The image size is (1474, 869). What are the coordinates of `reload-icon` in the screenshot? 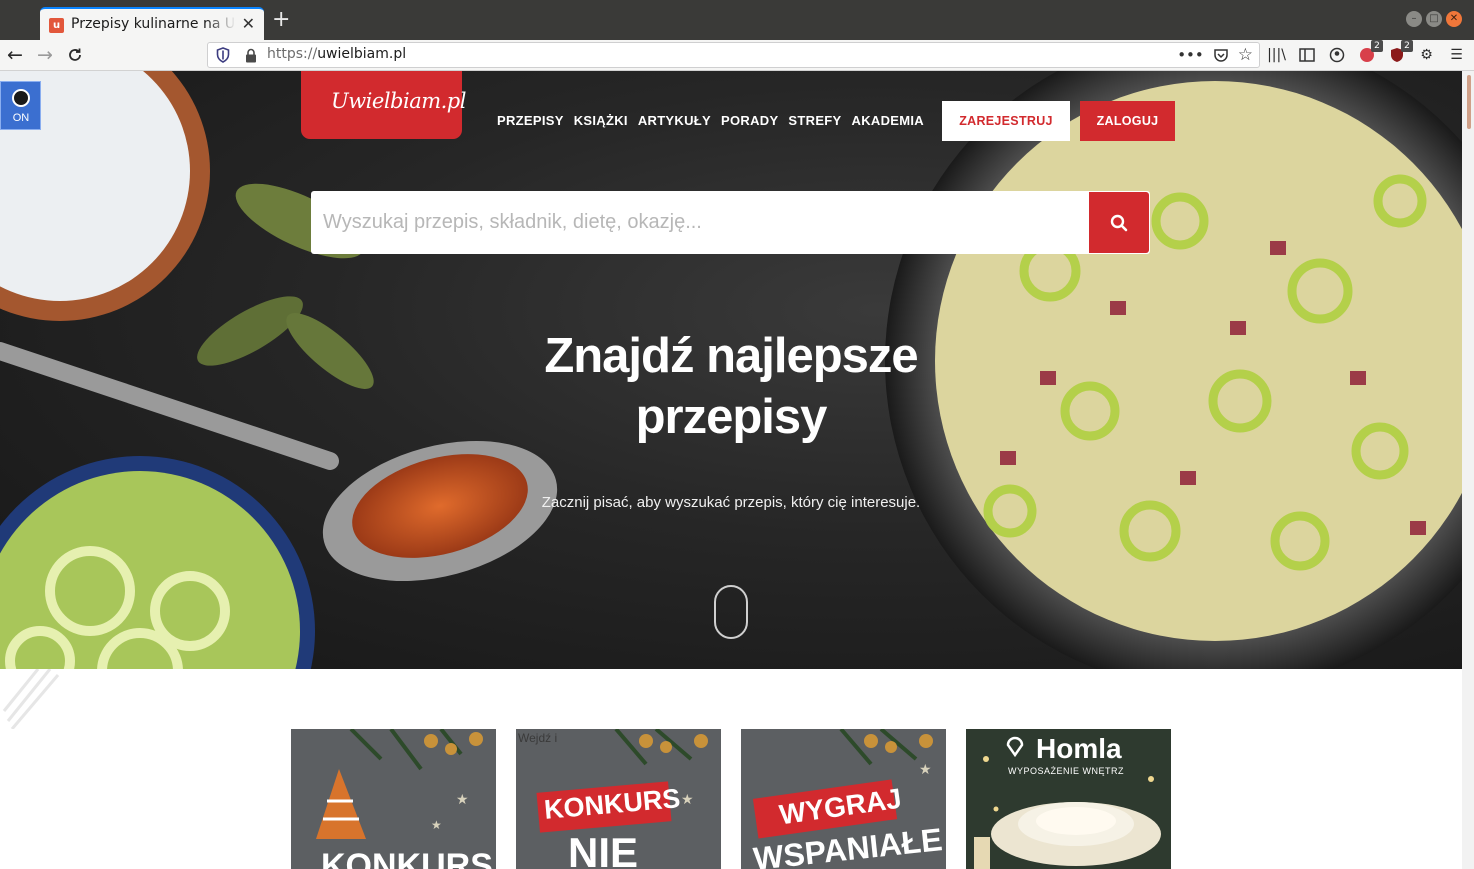 It's located at (75, 55).